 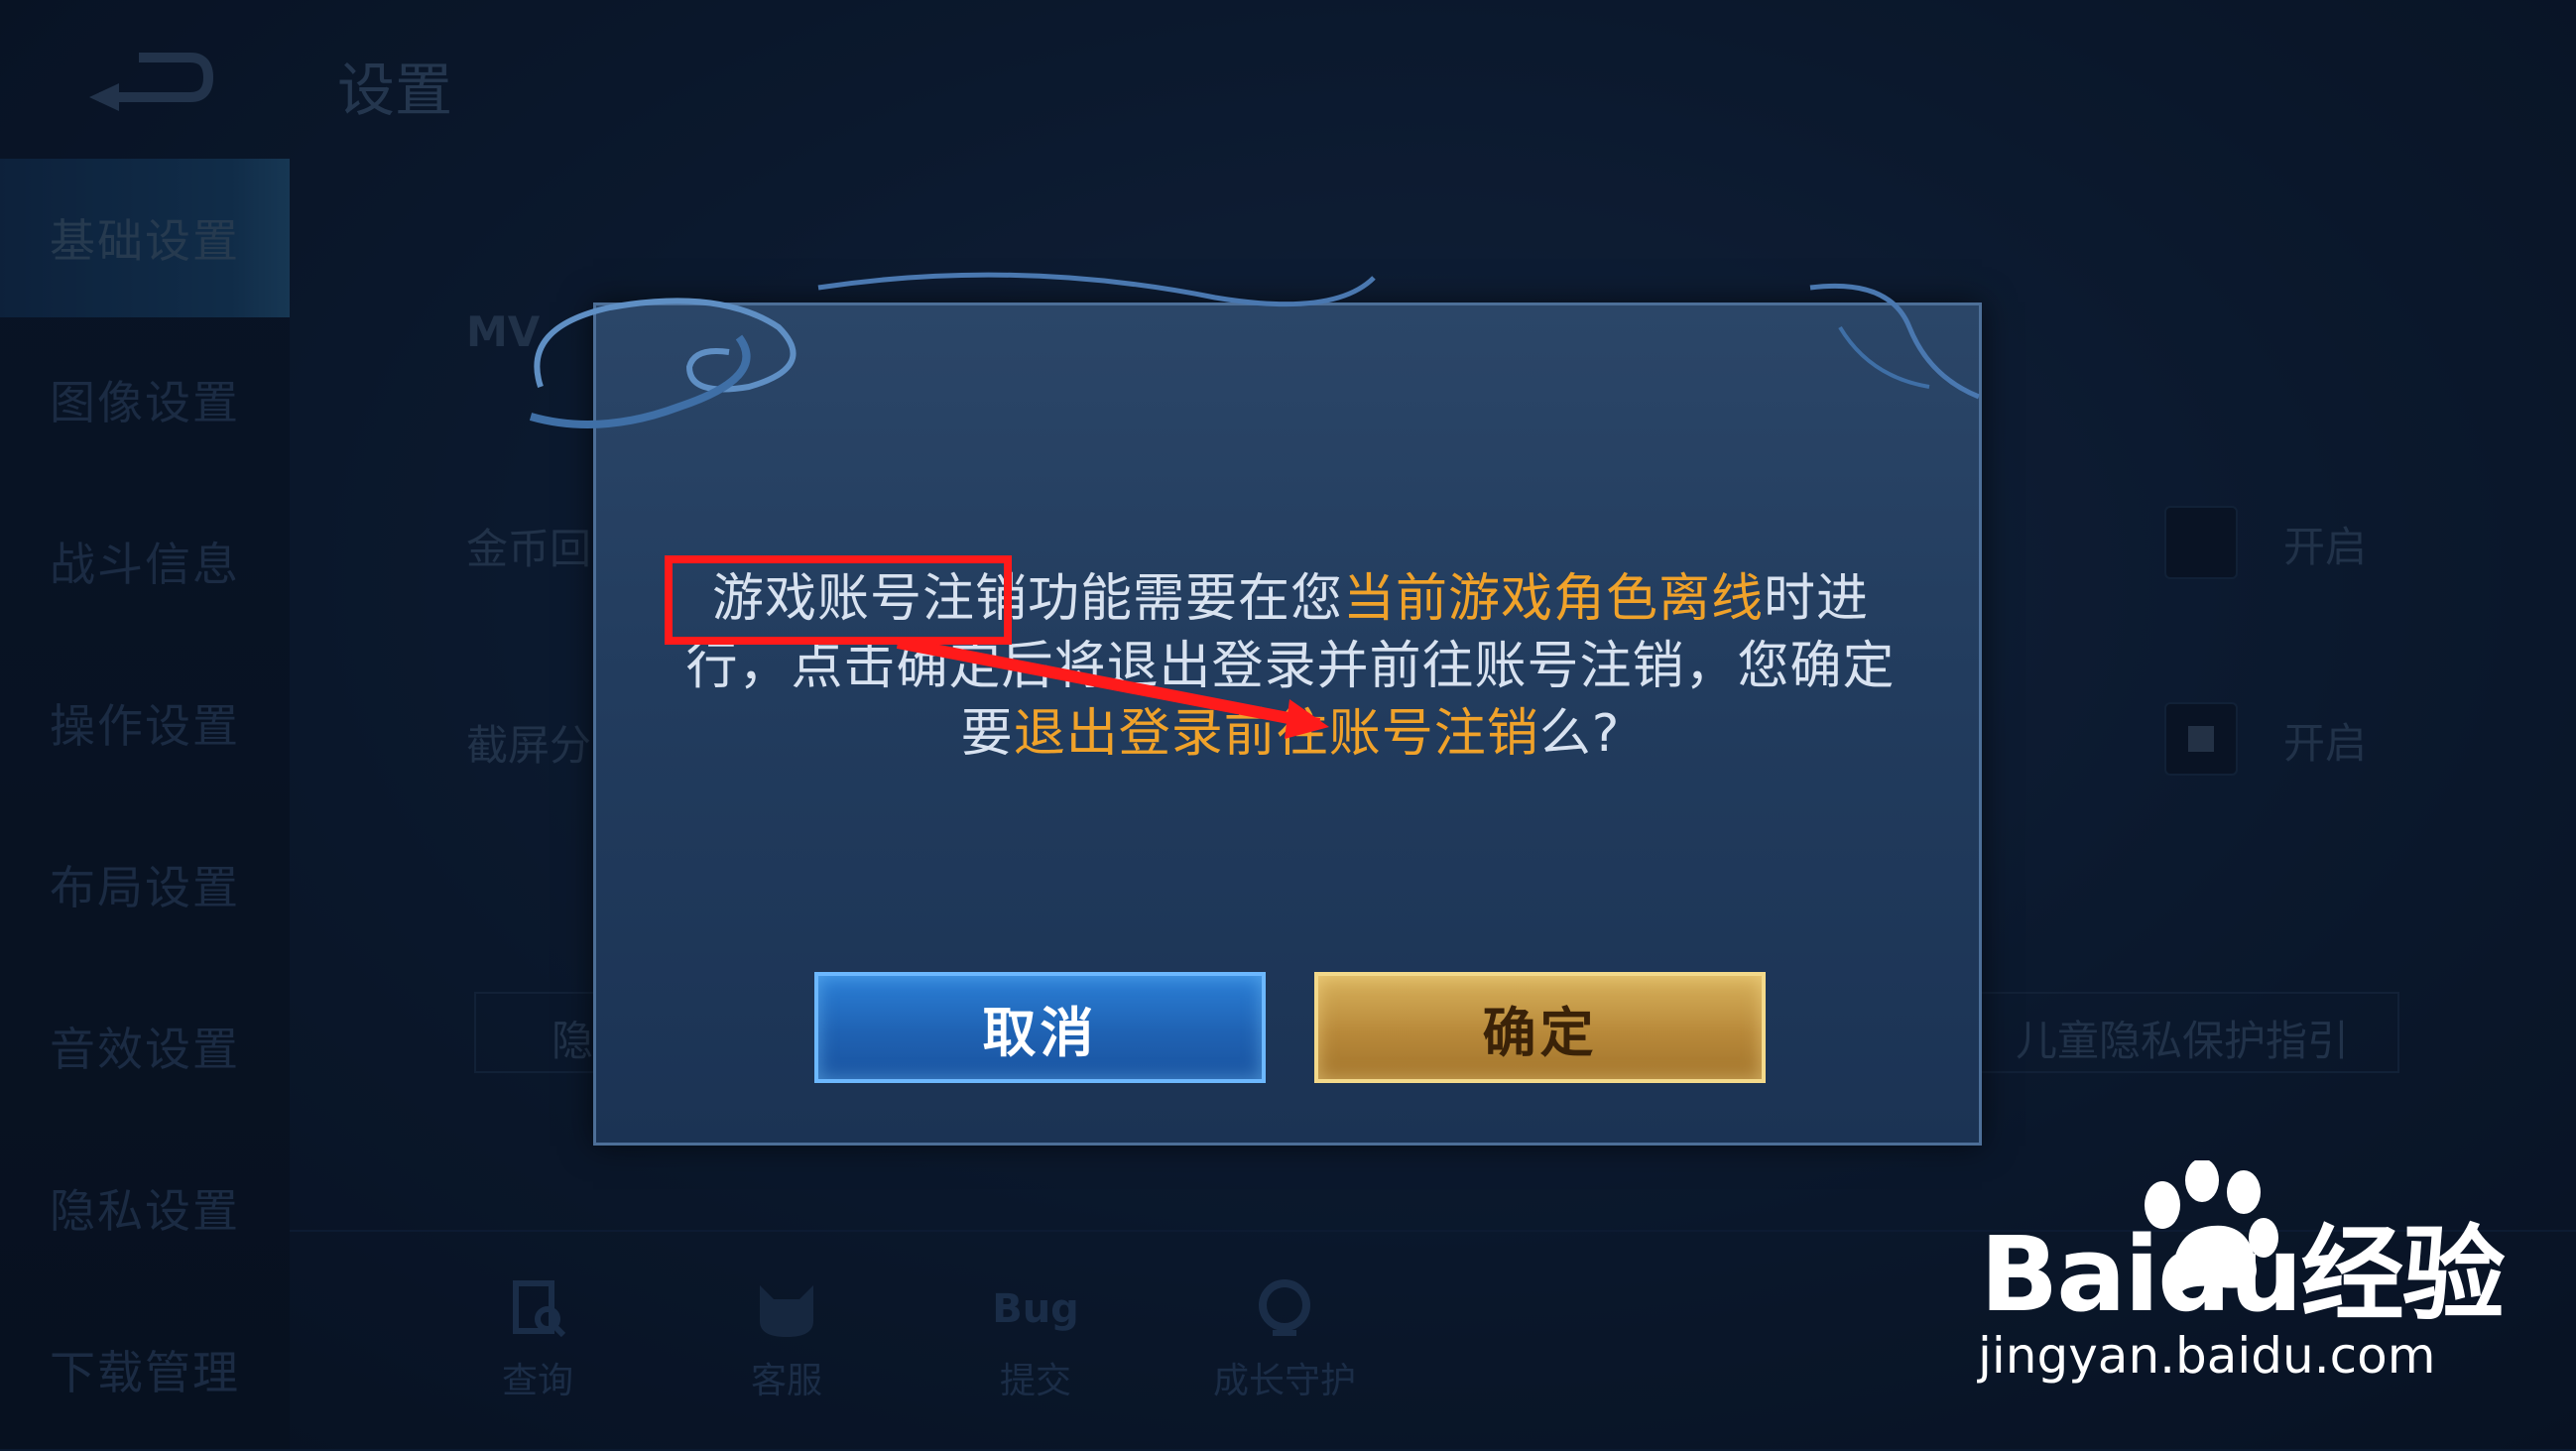 I want to click on confirm-button: 确定, so click(x=1540, y=1027).